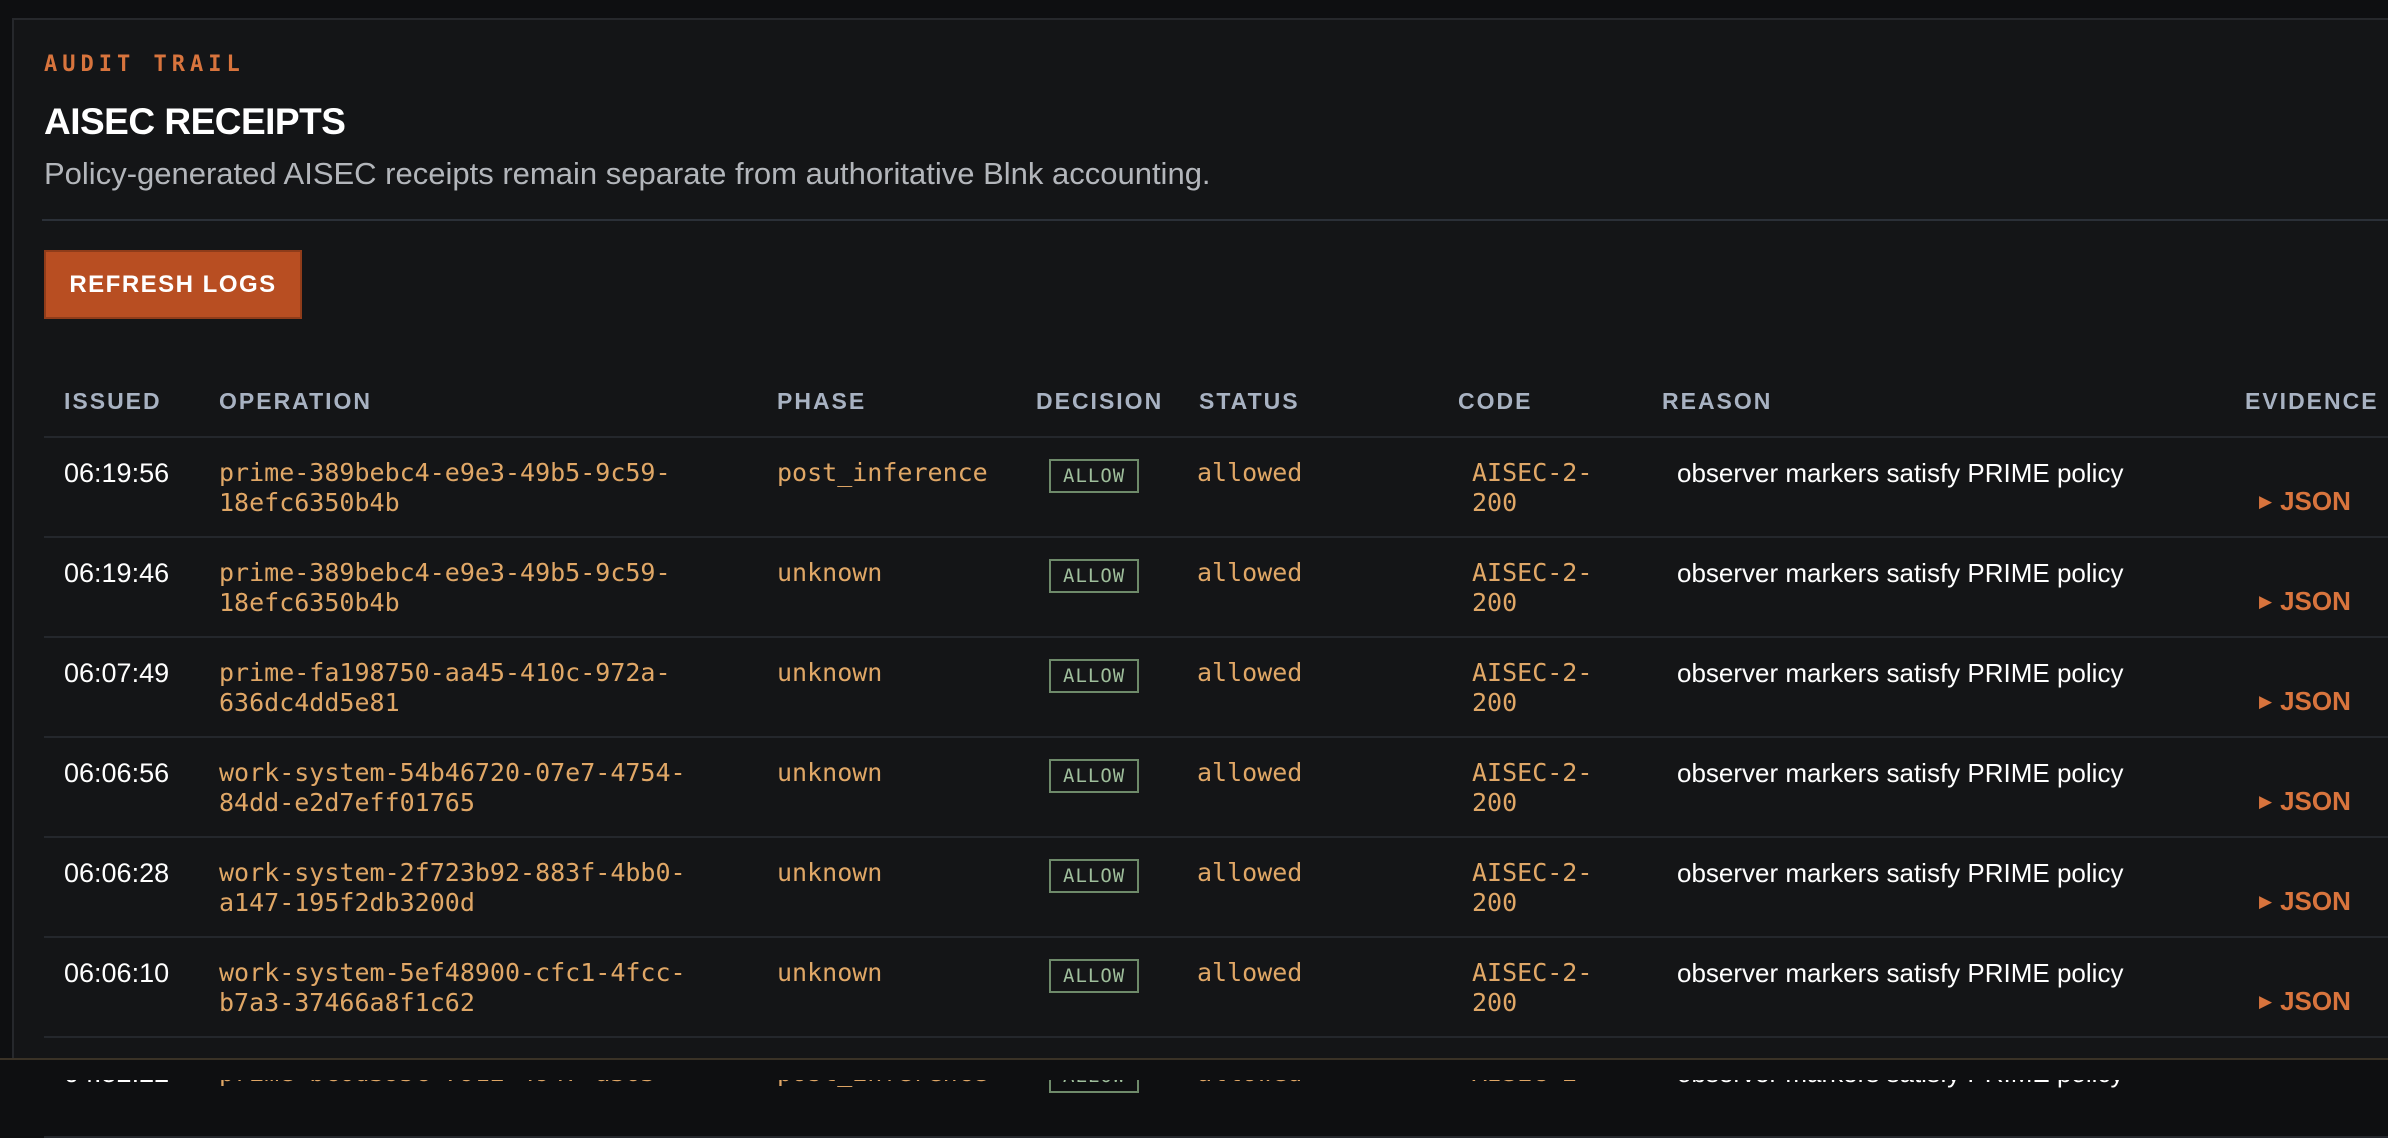 This screenshot has height=1138, width=2388. I want to click on column-header-evidence: EVIDENCE, so click(2312, 401).